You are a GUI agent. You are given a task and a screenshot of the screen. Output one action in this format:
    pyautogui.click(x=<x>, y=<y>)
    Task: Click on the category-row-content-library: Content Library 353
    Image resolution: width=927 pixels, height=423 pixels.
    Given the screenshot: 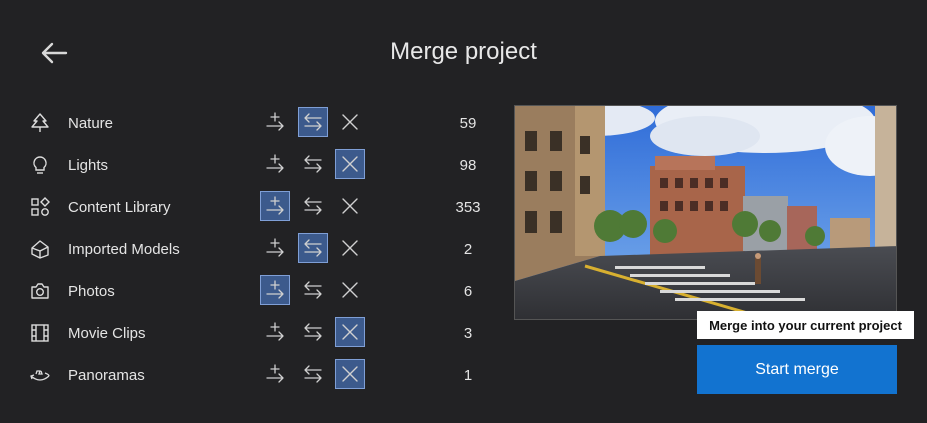 What is the action you would take?
    pyautogui.click(x=263, y=207)
    